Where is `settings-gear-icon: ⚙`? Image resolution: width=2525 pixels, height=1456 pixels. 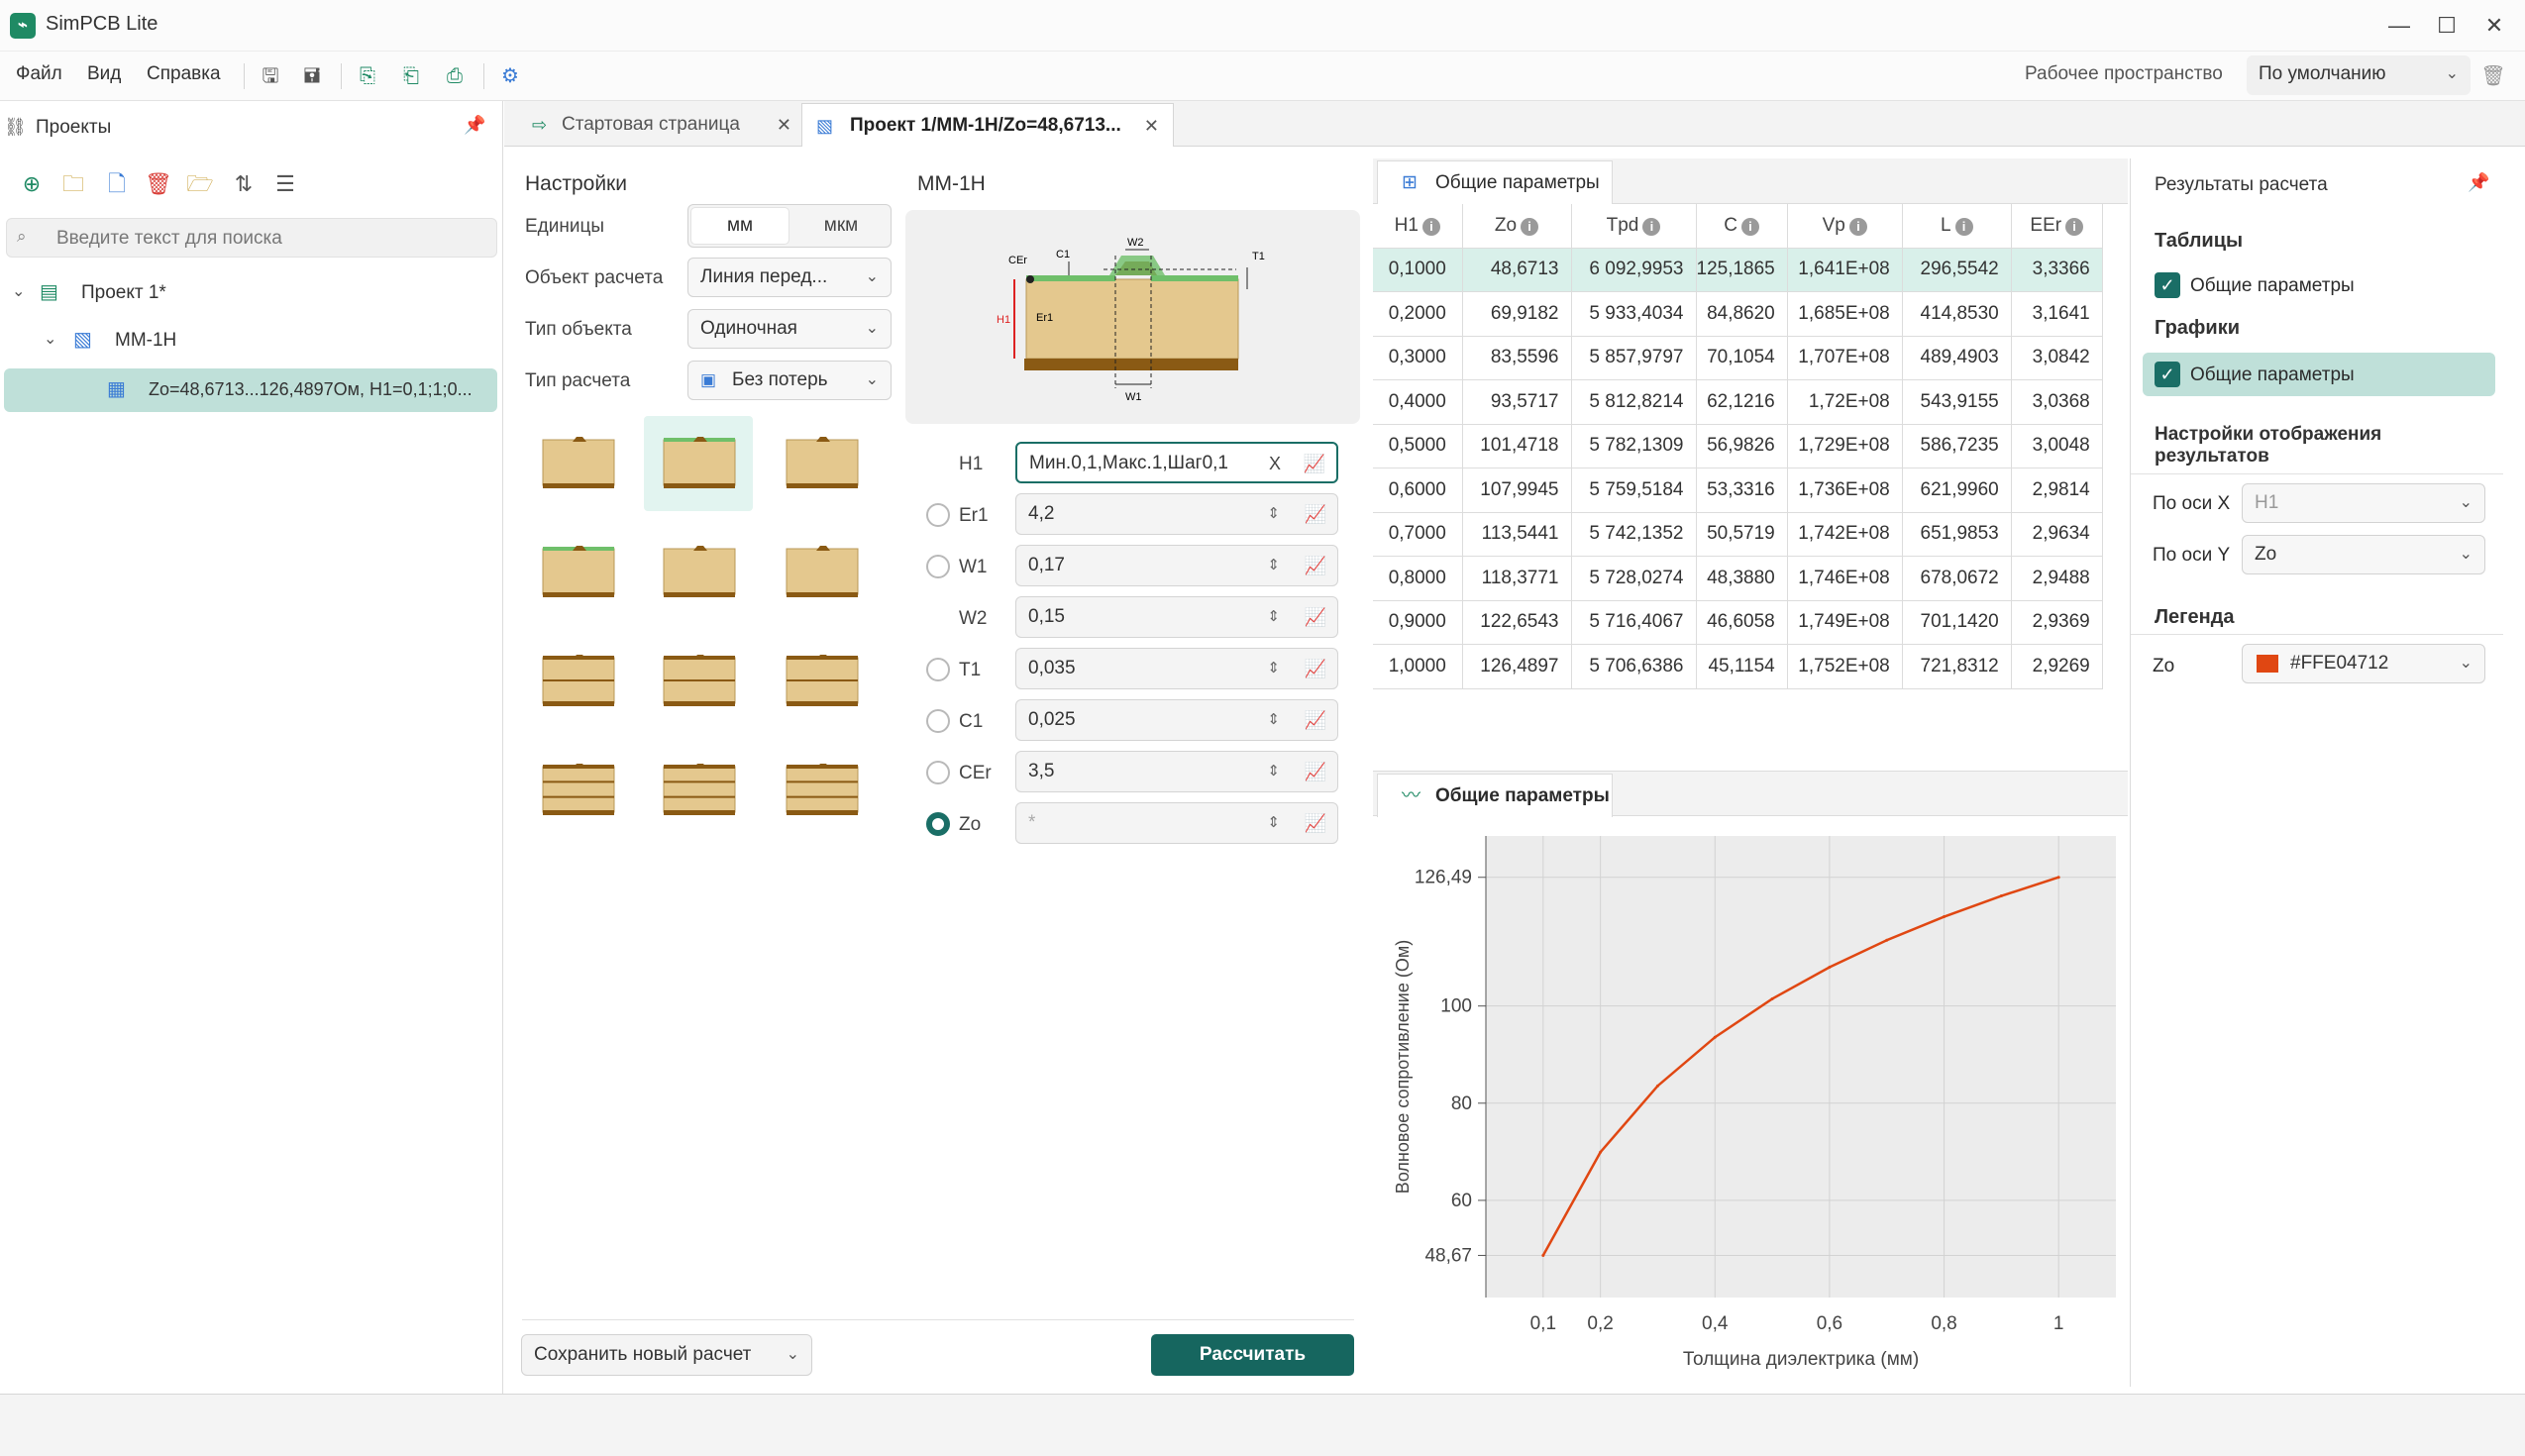 settings-gear-icon: ⚙ is located at coordinates (510, 76).